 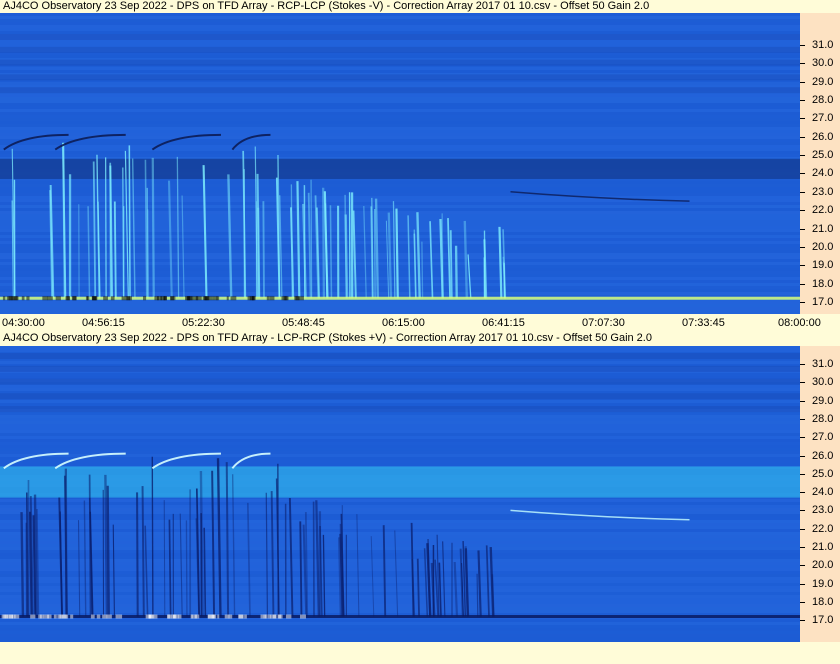 What do you see at coordinates (503, 323) in the screenshot?
I see `time-tick-label: 06:41:15` at bounding box center [503, 323].